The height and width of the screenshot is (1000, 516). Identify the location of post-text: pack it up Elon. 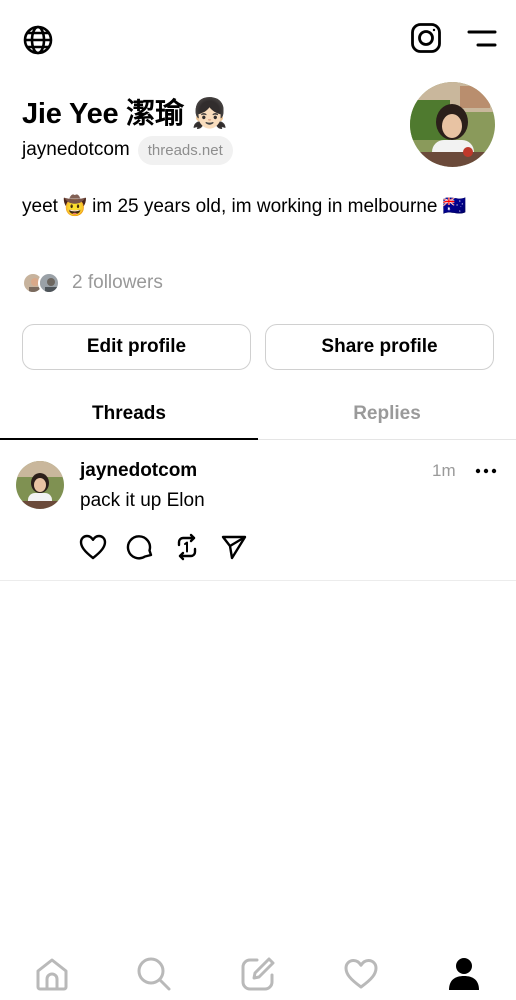
(142, 500).